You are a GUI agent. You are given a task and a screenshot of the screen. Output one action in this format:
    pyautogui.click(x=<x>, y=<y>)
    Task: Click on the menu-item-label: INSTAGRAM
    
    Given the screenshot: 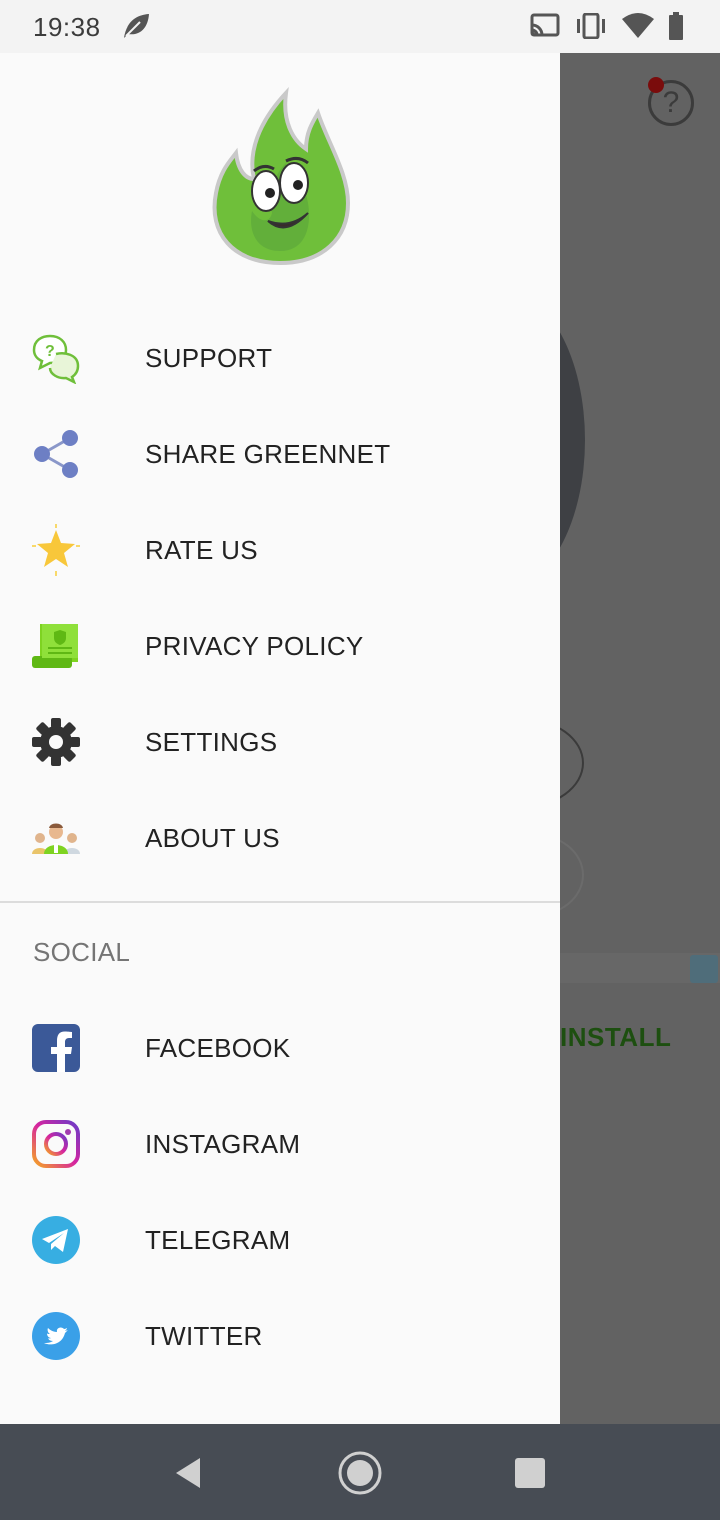 What is the action you would take?
    pyautogui.click(x=223, y=1143)
    